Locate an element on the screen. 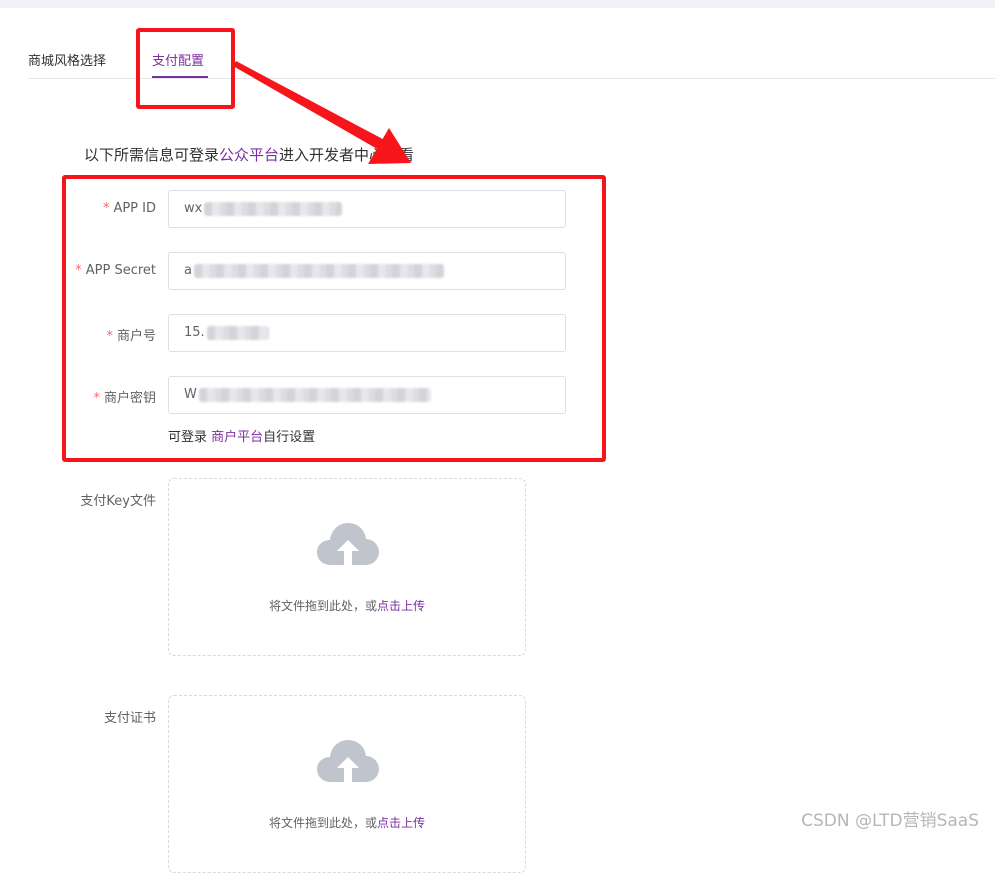 The height and width of the screenshot is (873, 995). info-text: 以下所需信息可登录公众平台进入开发者中心查看 is located at coordinates (249, 154).